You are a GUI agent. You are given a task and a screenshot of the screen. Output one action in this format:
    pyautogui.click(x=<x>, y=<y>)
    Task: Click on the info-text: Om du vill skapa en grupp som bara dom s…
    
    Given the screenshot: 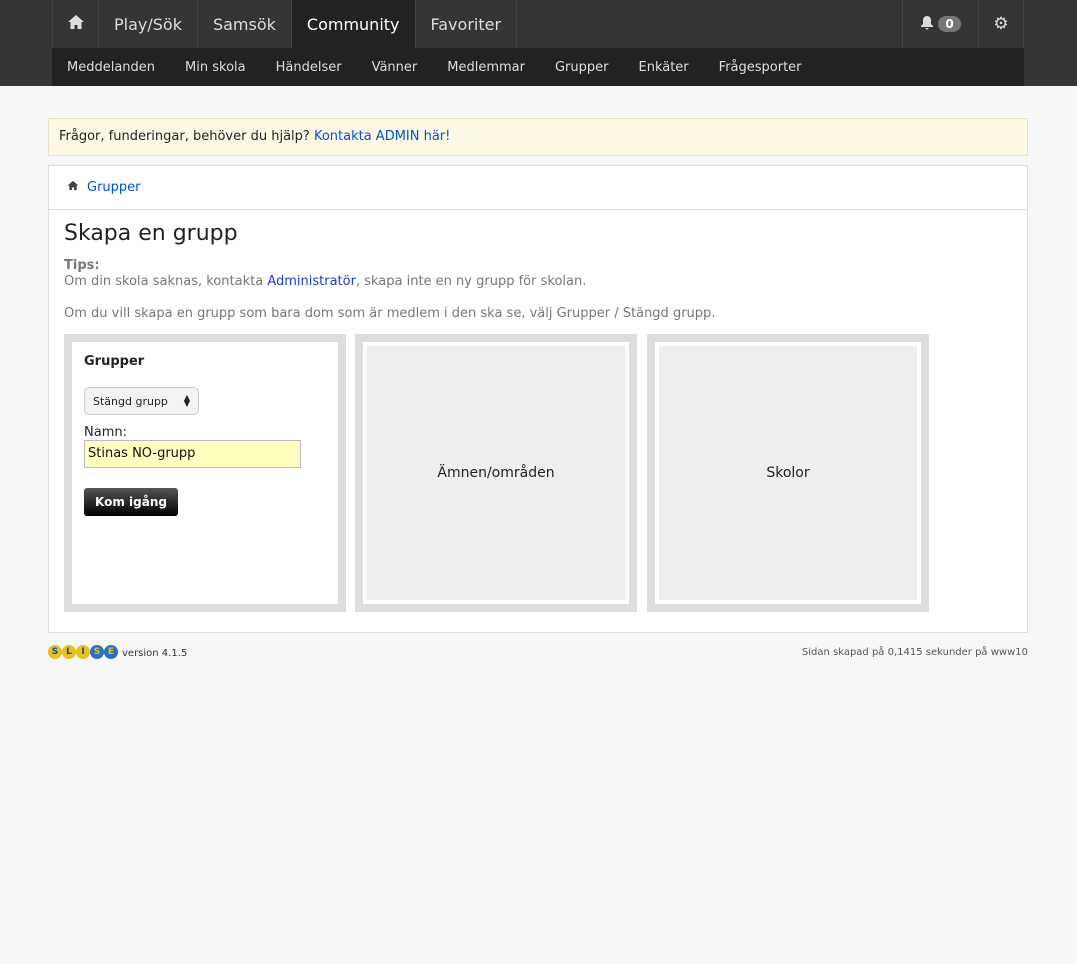 What is the action you would take?
    pyautogui.click(x=390, y=313)
    